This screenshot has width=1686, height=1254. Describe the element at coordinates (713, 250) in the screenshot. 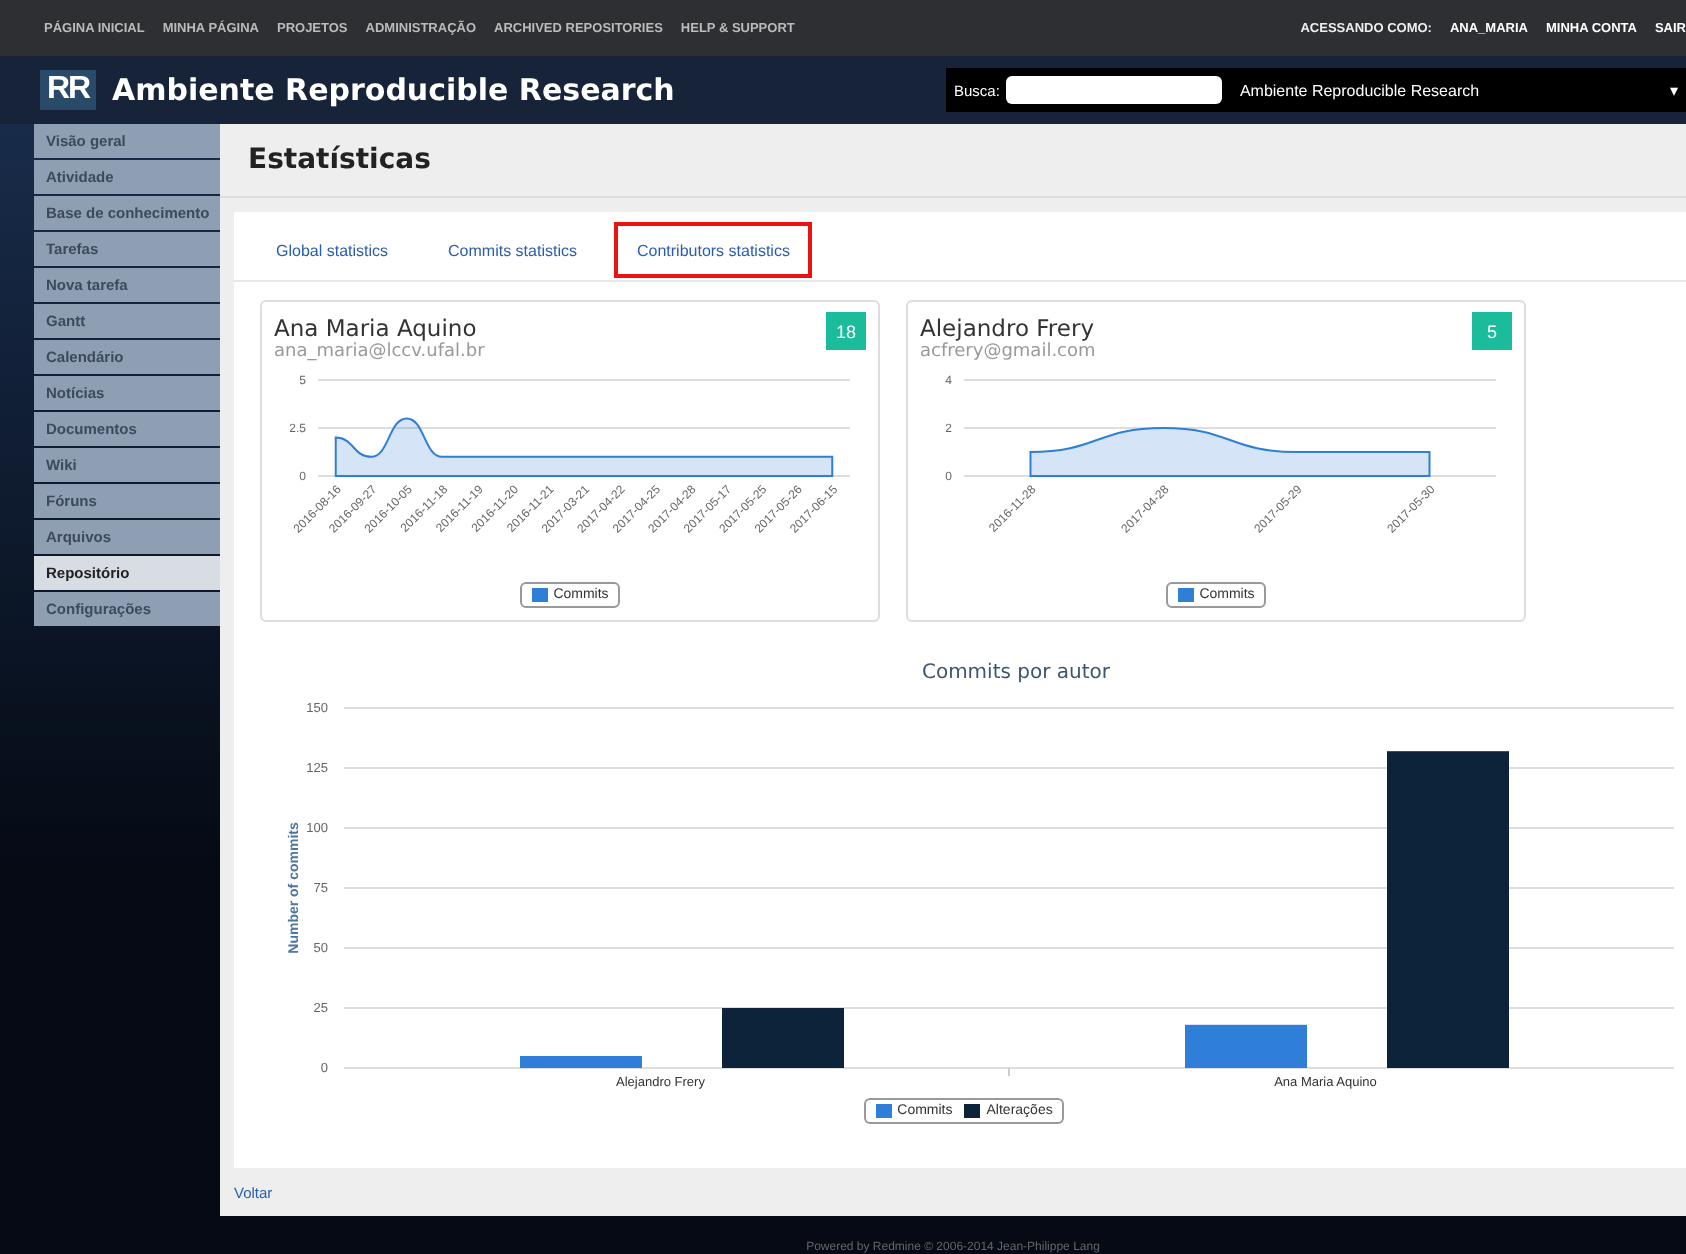

I see `tab: Contributors statistics` at that location.